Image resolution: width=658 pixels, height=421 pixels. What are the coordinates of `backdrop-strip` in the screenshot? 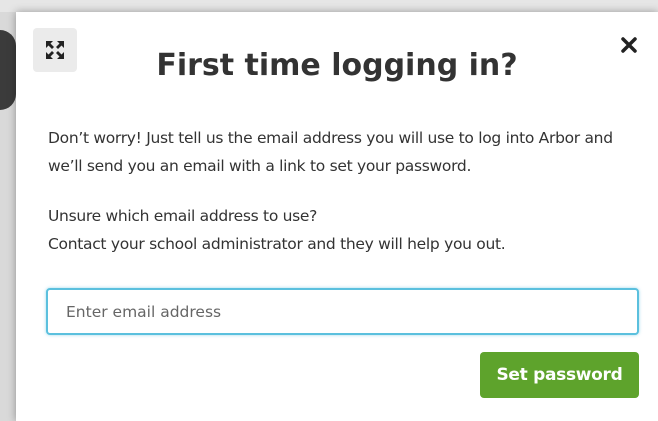 It's located at (329, 6).